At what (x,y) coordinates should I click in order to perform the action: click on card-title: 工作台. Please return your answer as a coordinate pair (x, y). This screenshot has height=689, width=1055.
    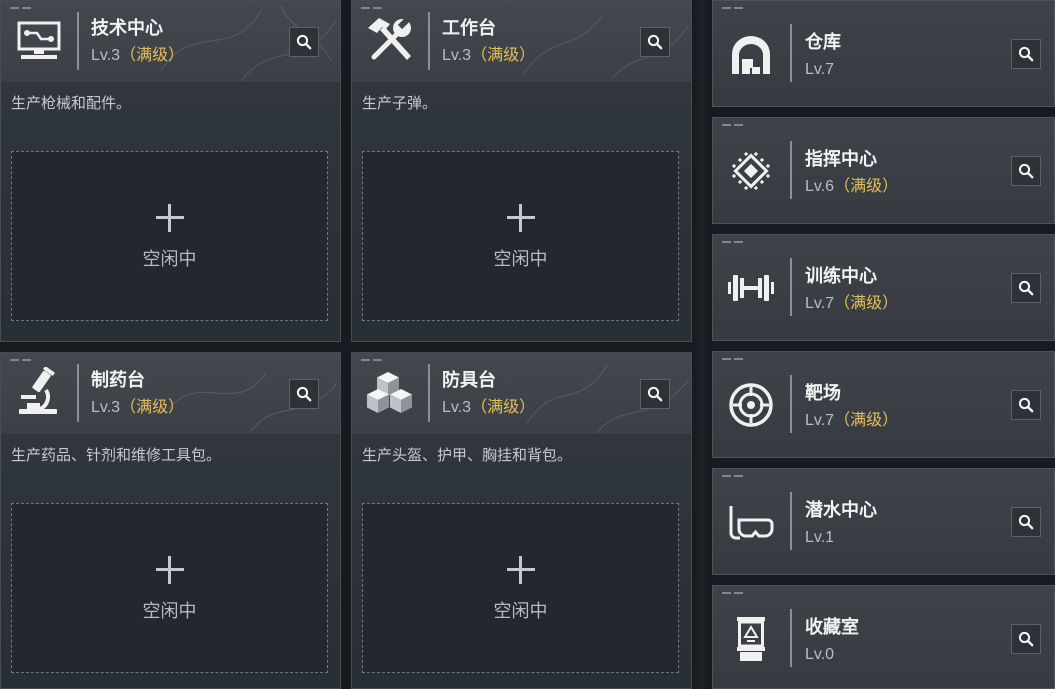
    Looking at the image, I should click on (469, 28).